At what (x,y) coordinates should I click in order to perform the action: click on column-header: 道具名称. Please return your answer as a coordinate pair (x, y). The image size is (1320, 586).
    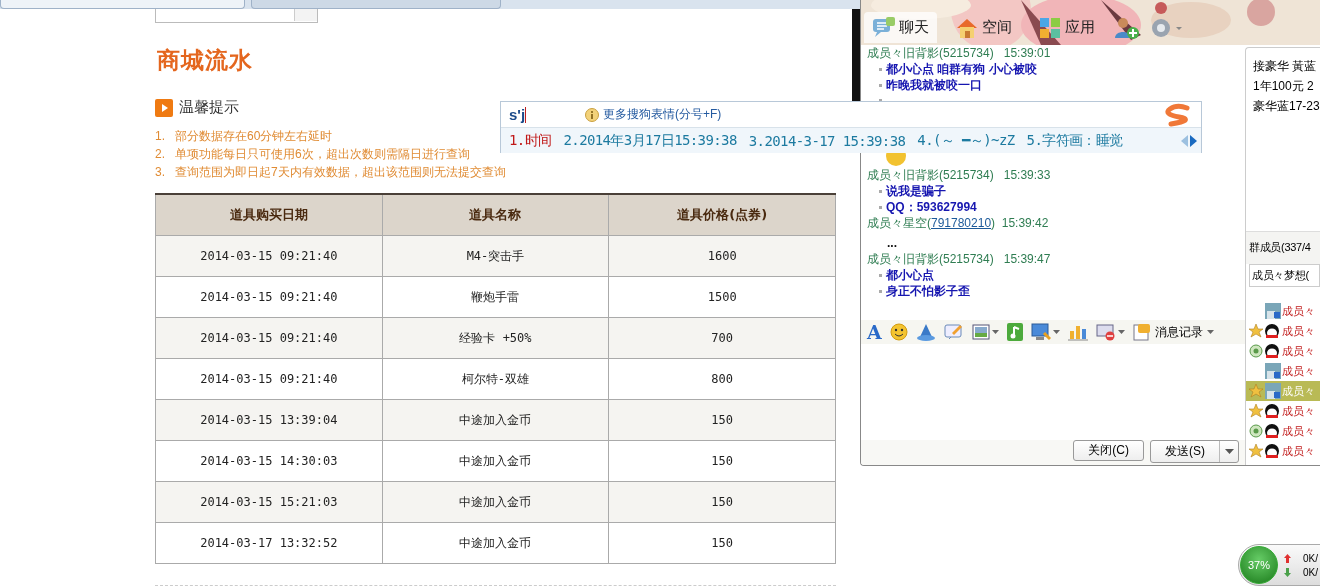
    Looking at the image, I should click on (495, 215).